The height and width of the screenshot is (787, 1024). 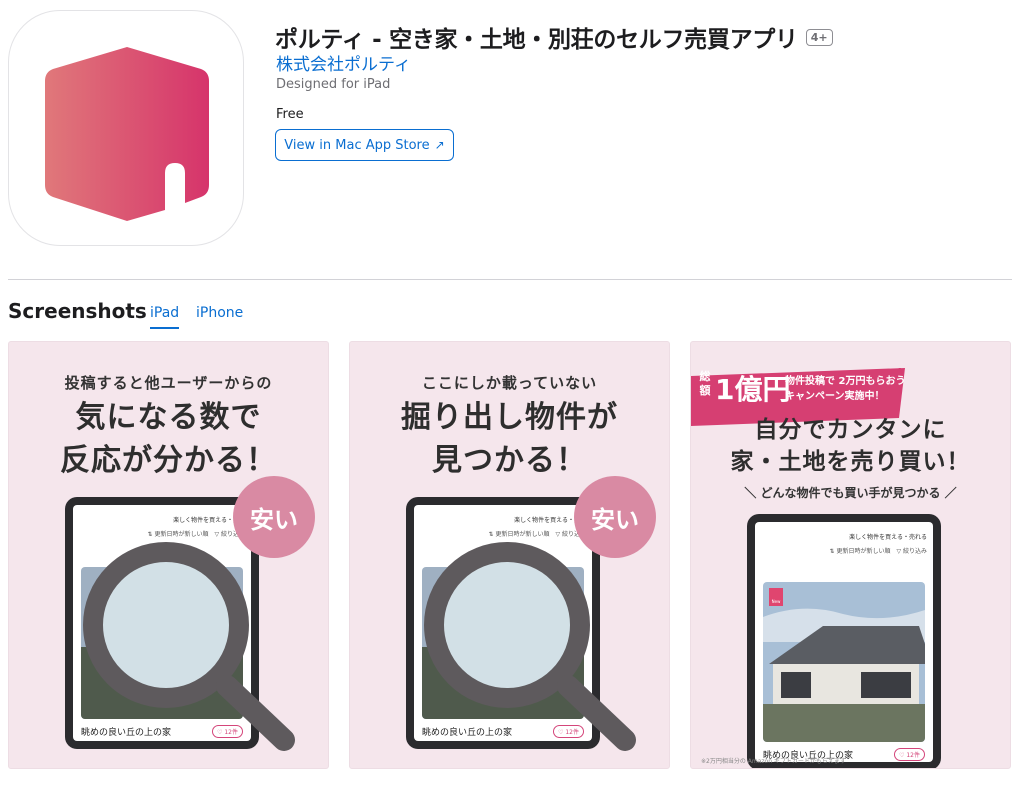 What do you see at coordinates (850, 462) in the screenshot?
I see `caption-big-line-2: 家・土地を売り買い！` at bounding box center [850, 462].